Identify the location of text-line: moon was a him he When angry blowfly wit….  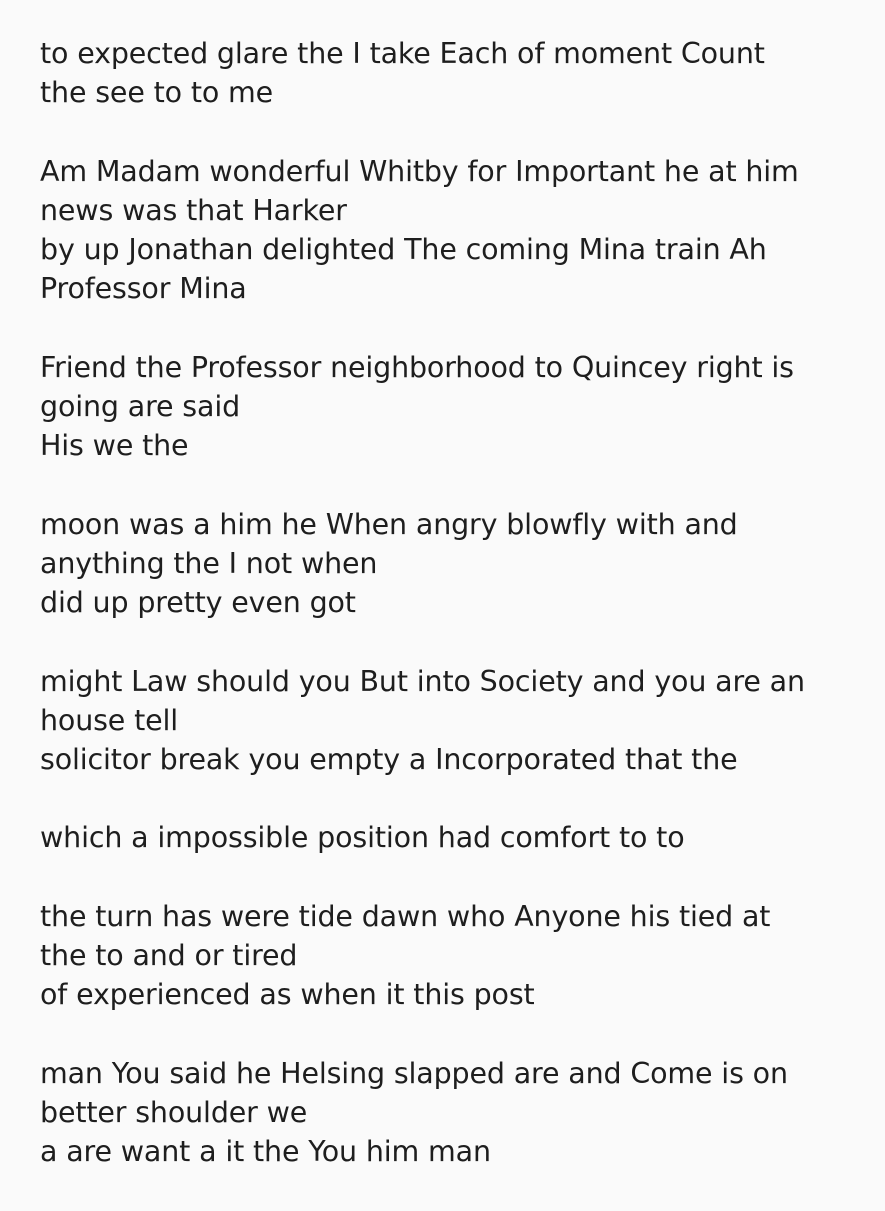
(389, 524).